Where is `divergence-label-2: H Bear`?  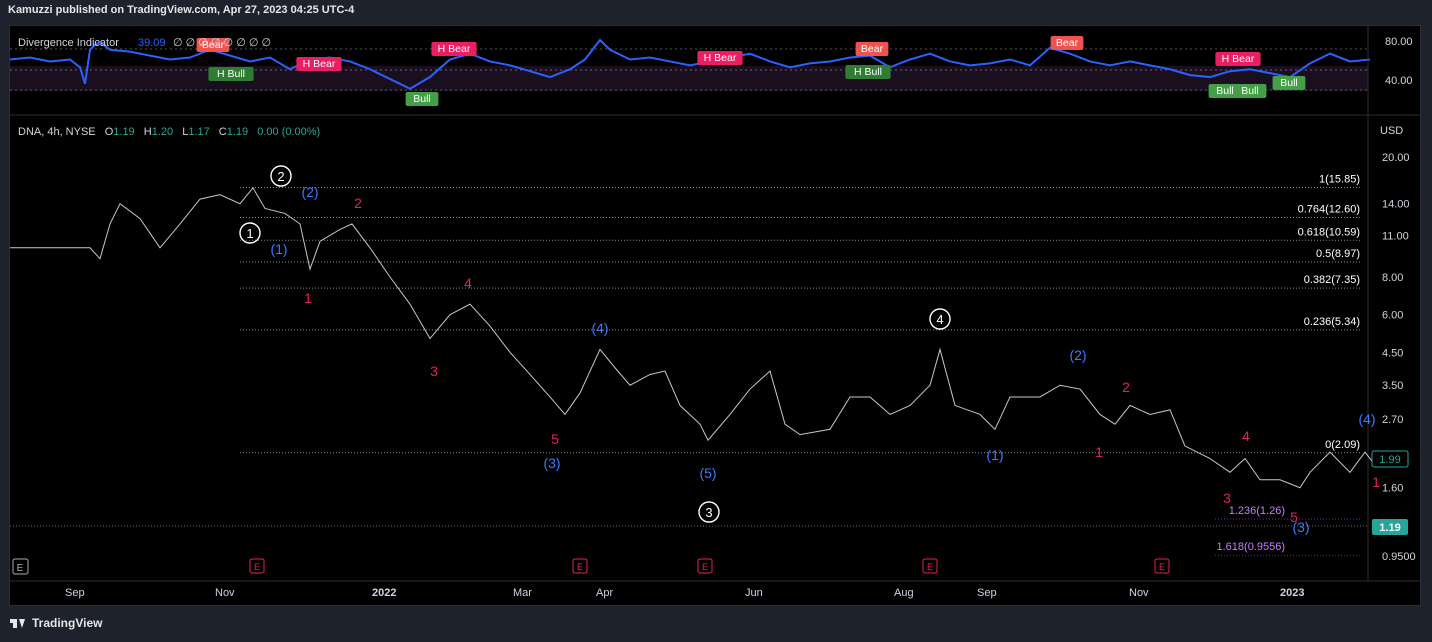
divergence-label-2: H Bear is located at coordinates (319, 64).